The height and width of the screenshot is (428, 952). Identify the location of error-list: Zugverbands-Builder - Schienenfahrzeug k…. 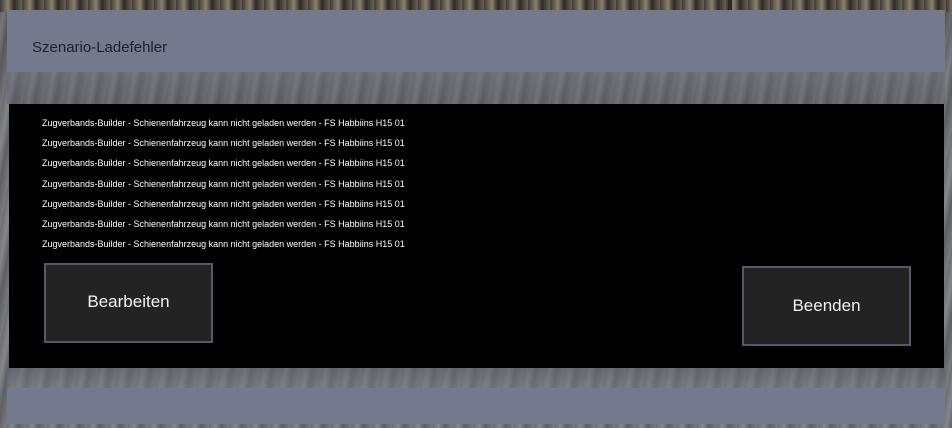
(223, 187).